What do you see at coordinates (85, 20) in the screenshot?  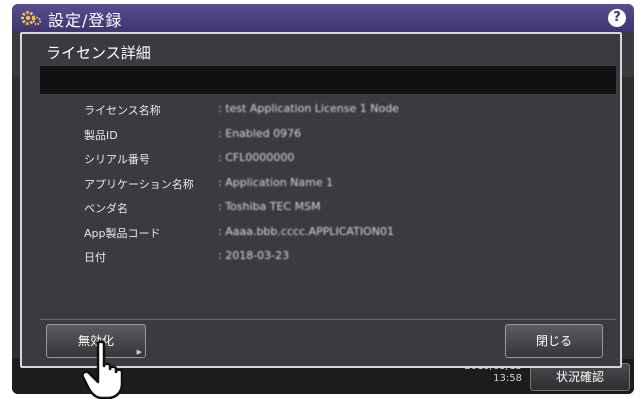 I see `page-title: 設定/登録` at bounding box center [85, 20].